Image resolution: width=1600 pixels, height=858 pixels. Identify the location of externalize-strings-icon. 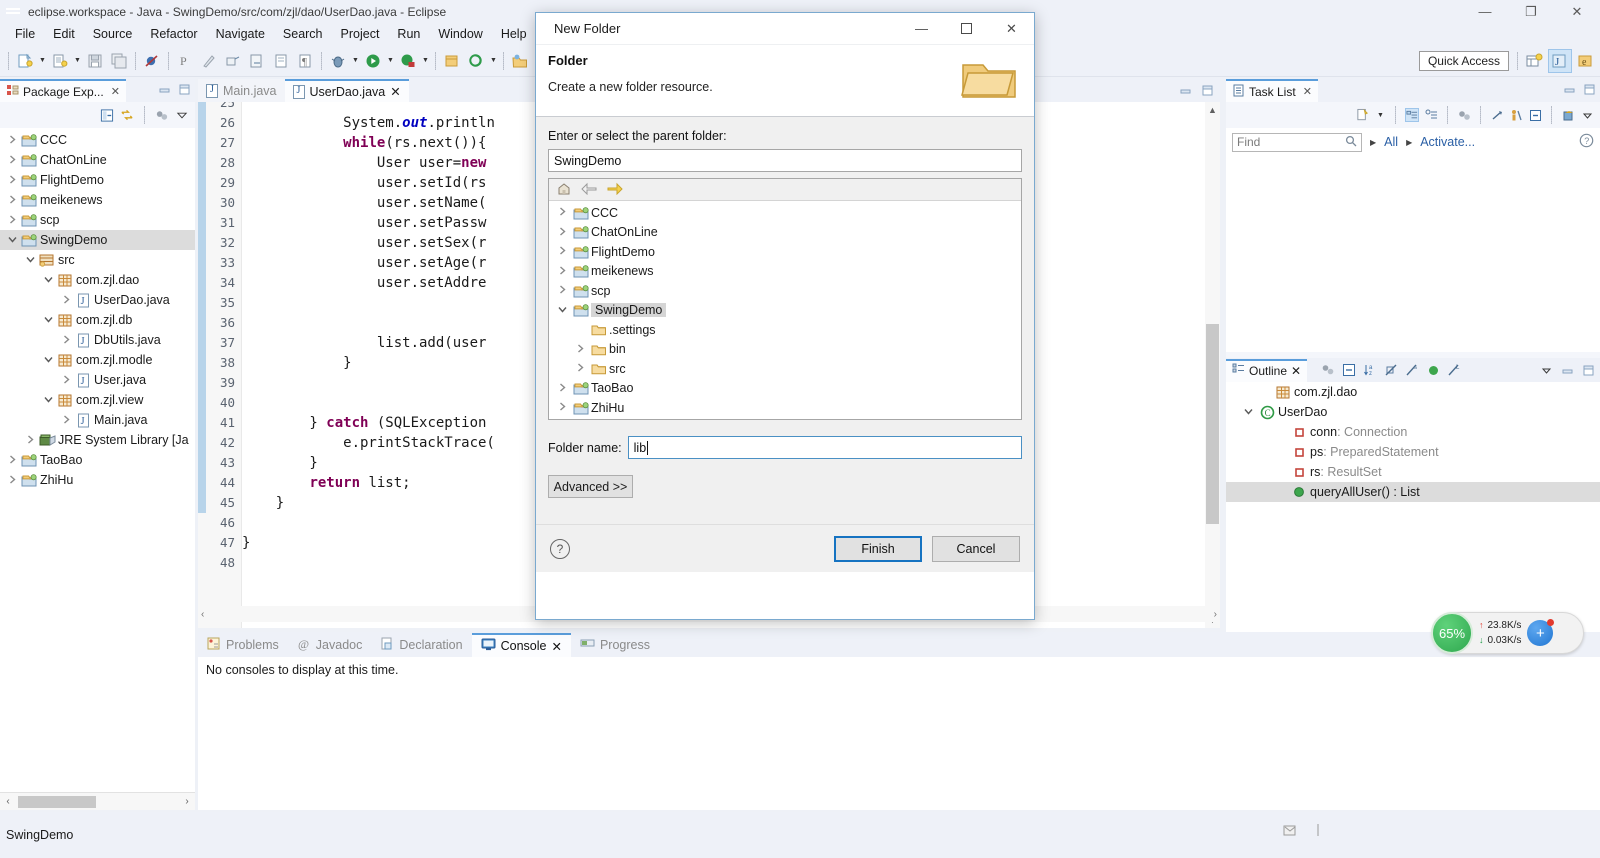
(233, 61).